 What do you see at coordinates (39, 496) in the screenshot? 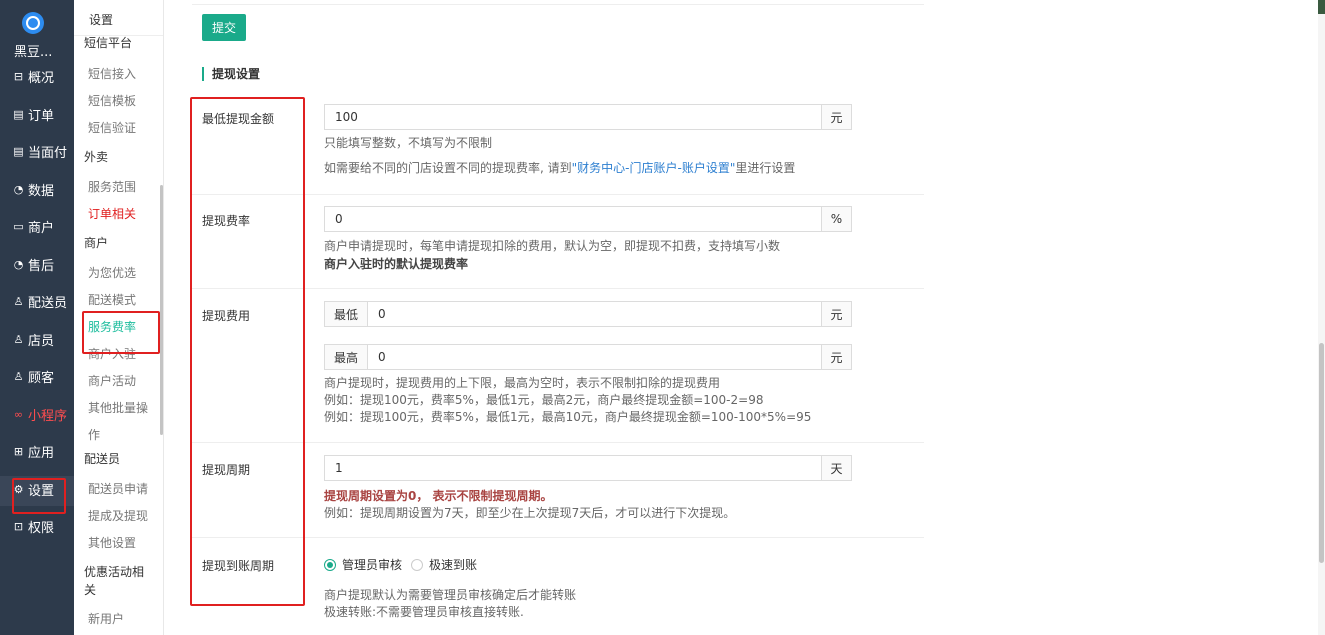
I see `highlight-box-settings` at bounding box center [39, 496].